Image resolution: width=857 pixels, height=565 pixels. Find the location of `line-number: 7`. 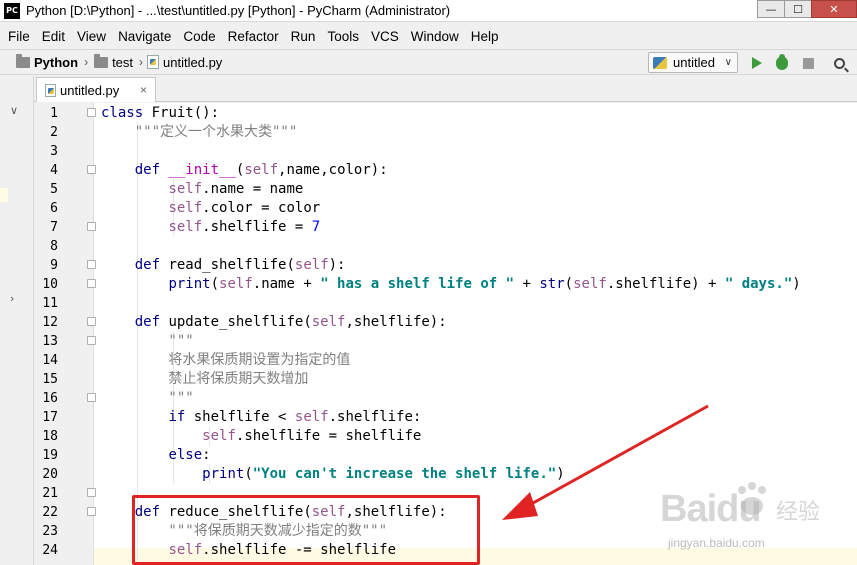

line-number: 7 is located at coordinates (54, 227).